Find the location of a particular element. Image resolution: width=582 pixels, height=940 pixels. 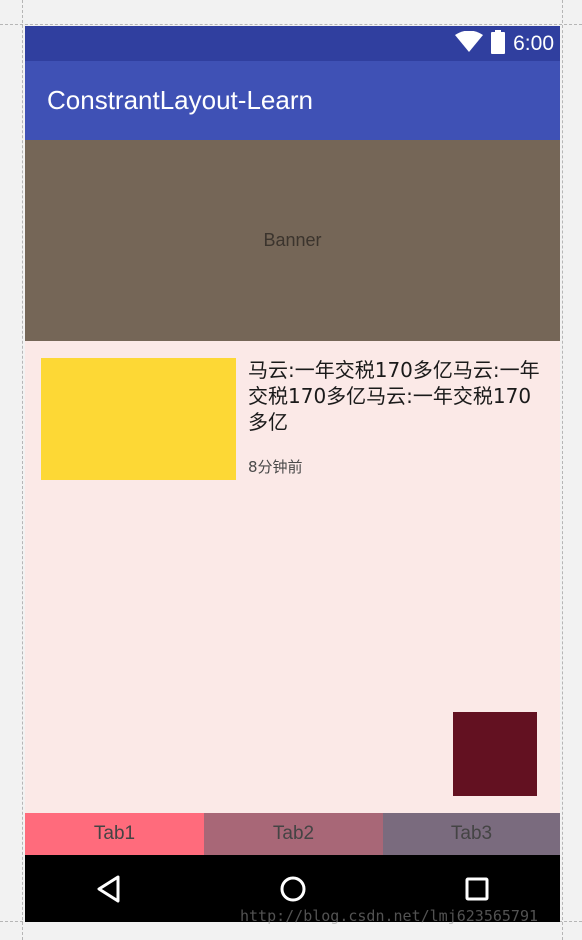

tab-2: Tab2 is located at coordinates (293, 834).